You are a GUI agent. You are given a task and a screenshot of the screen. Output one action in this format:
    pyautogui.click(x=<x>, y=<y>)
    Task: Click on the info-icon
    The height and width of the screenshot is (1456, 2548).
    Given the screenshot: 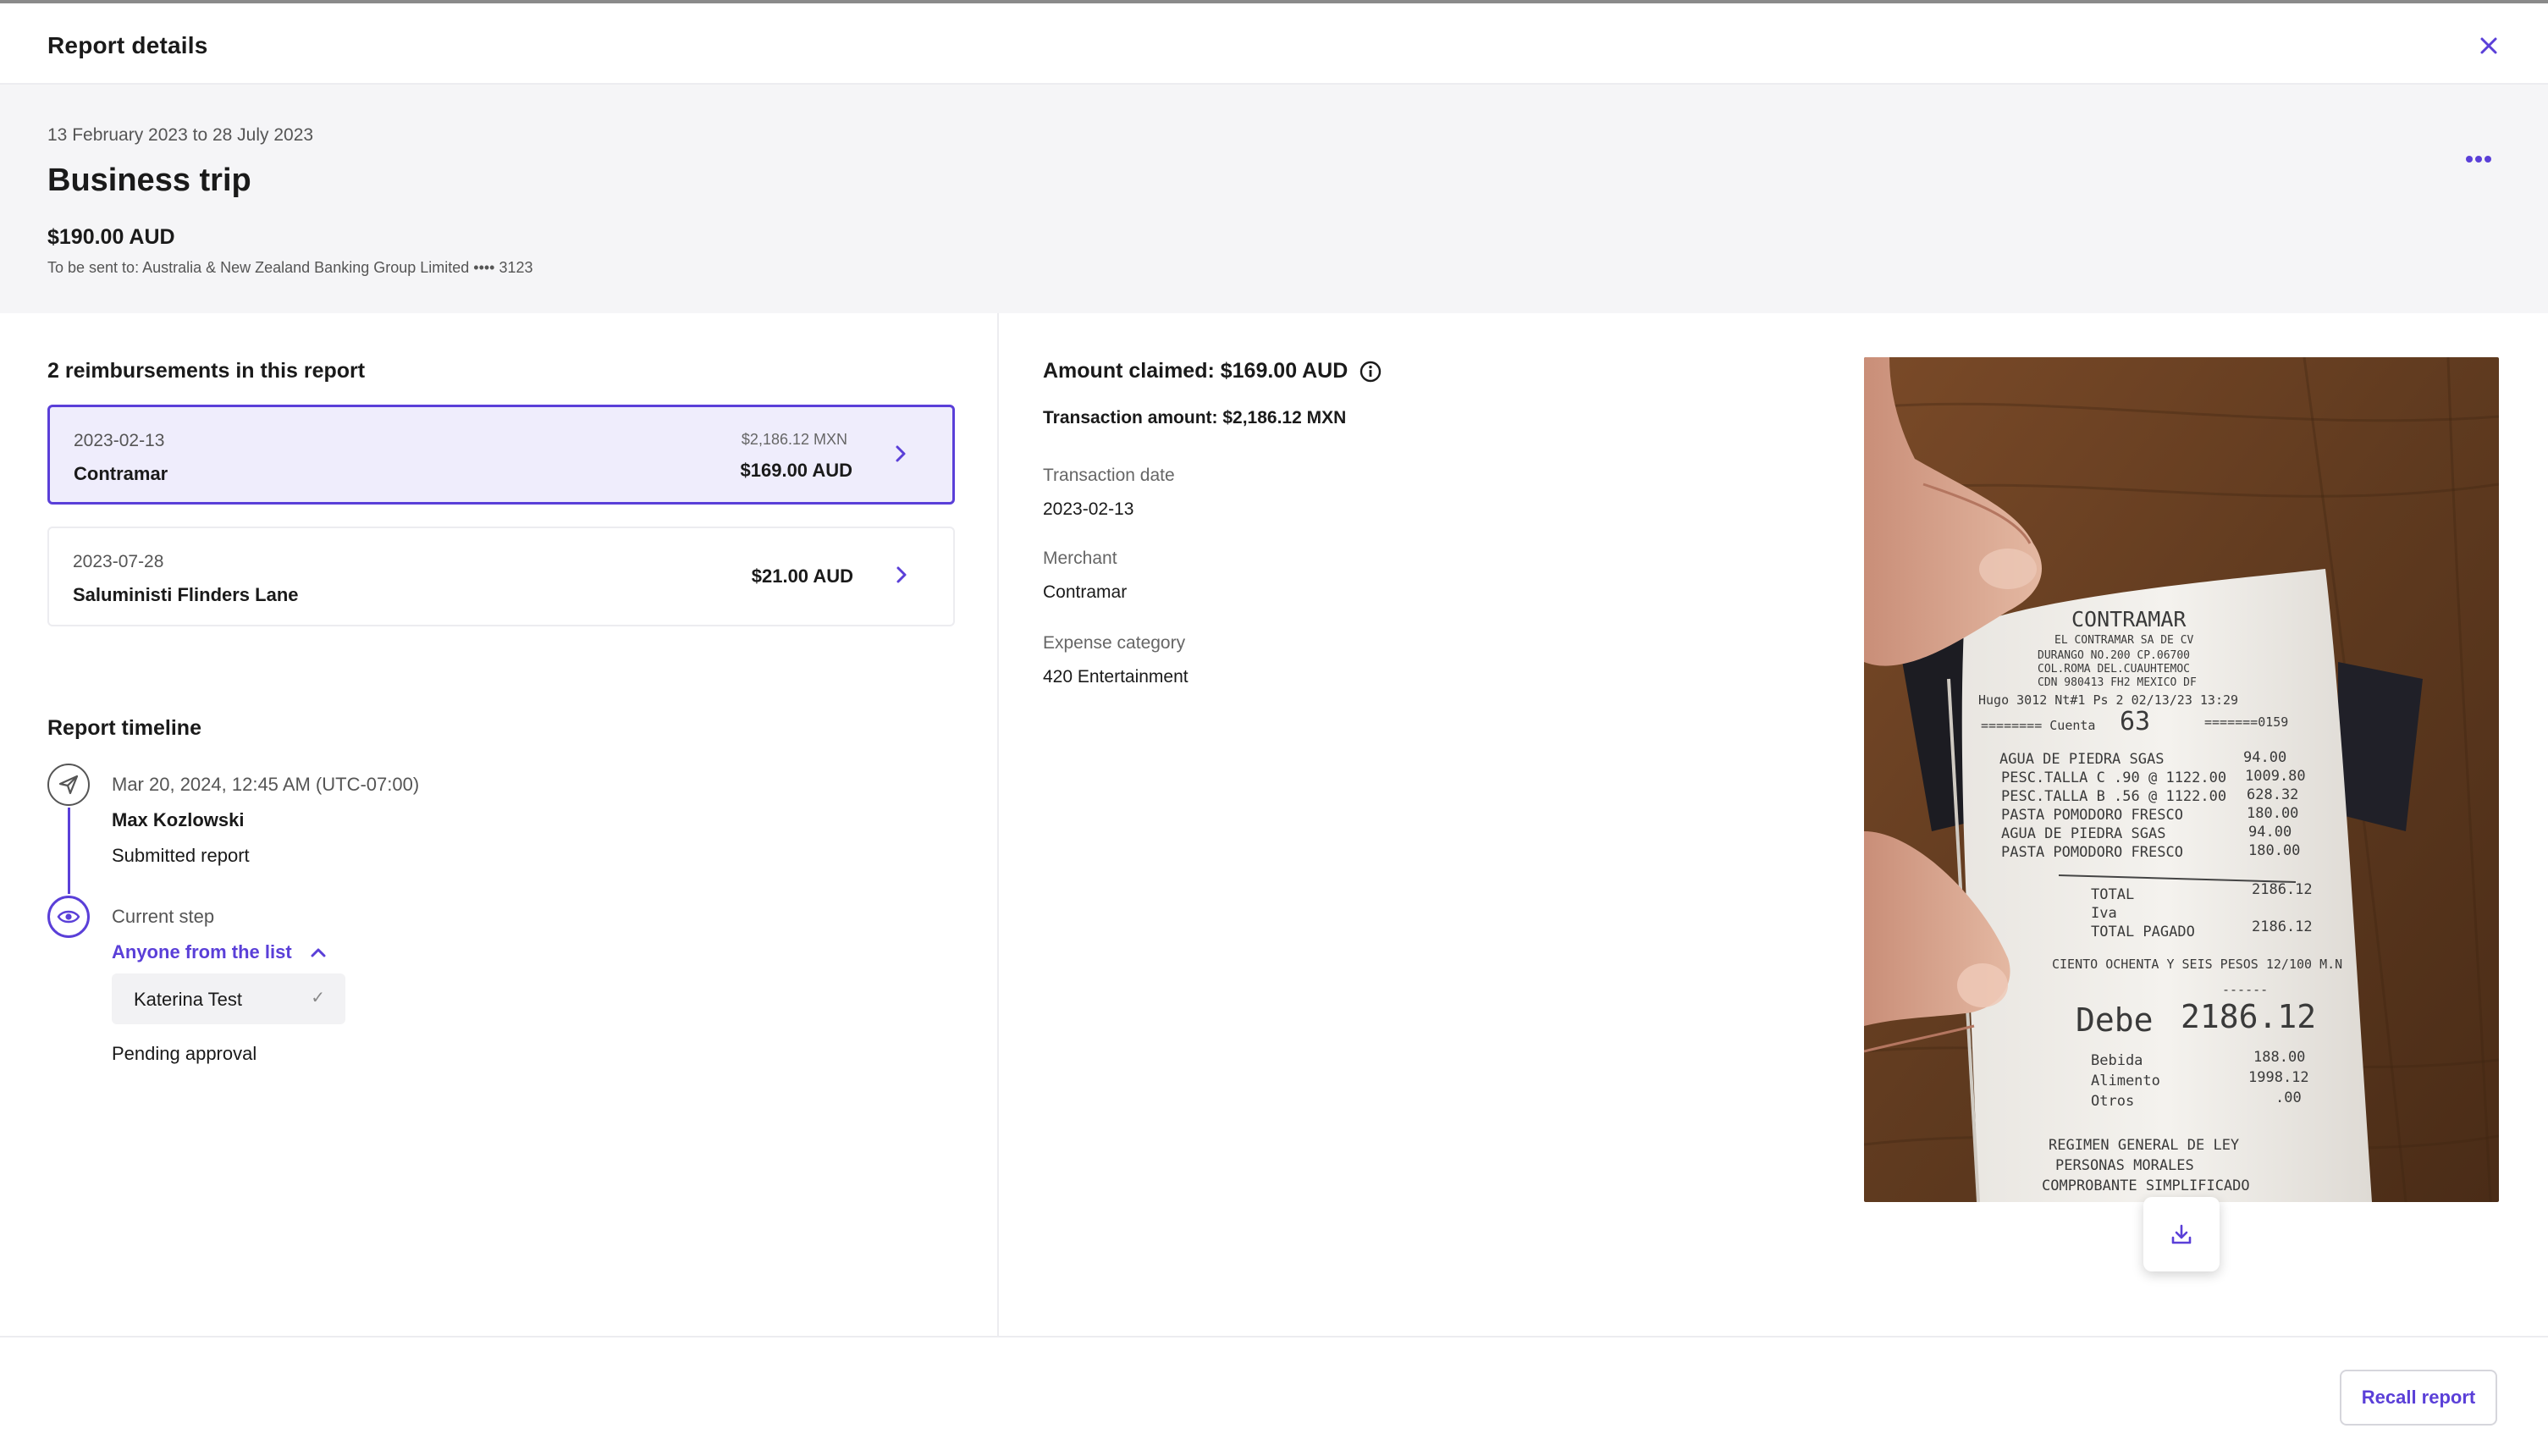 What is the action you would take?
    pyautogui.click(x=1370, y=372)
    